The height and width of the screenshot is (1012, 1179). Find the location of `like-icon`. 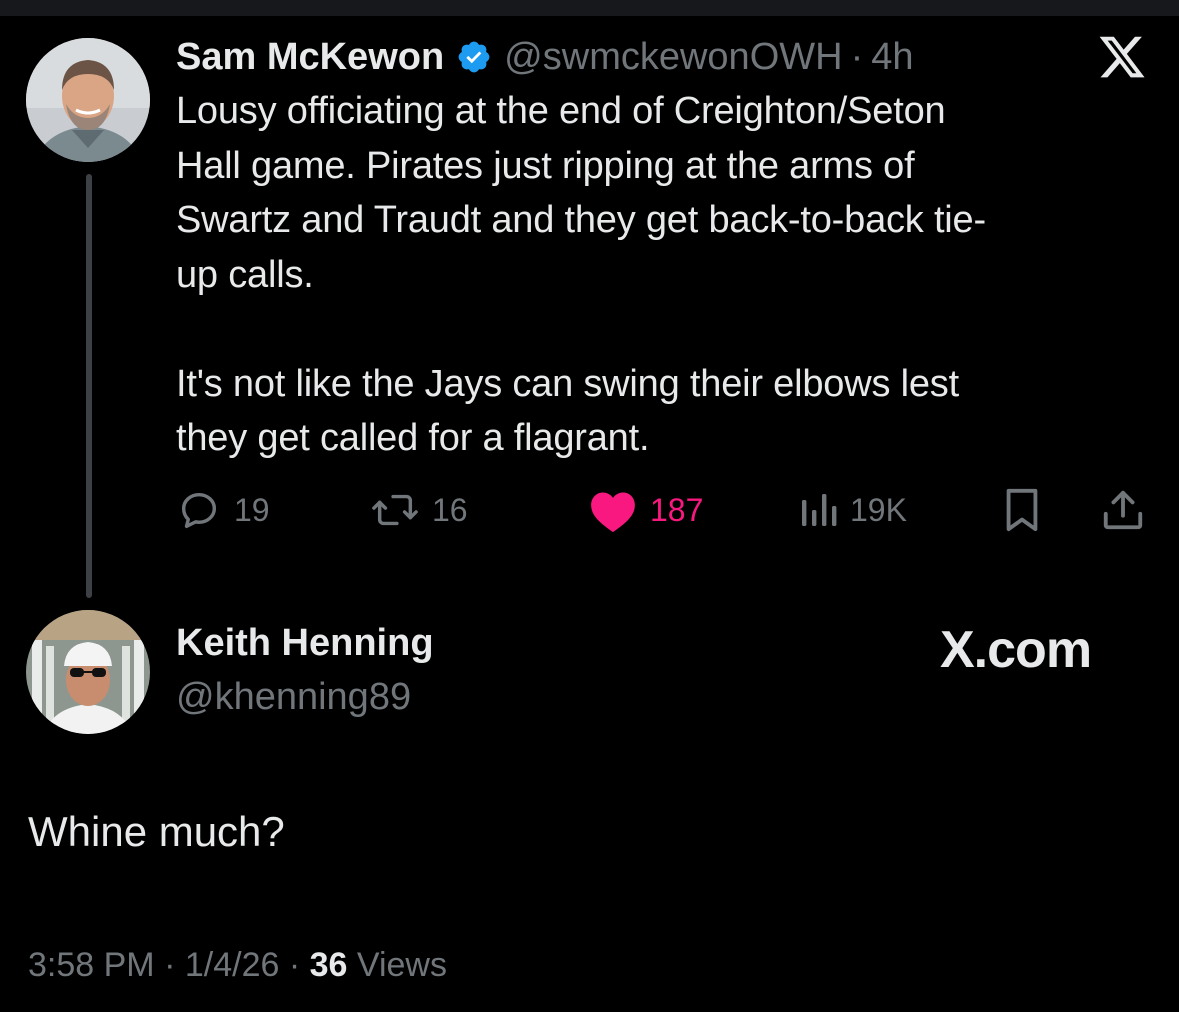

like-icon is located at coordinates (613, 510).